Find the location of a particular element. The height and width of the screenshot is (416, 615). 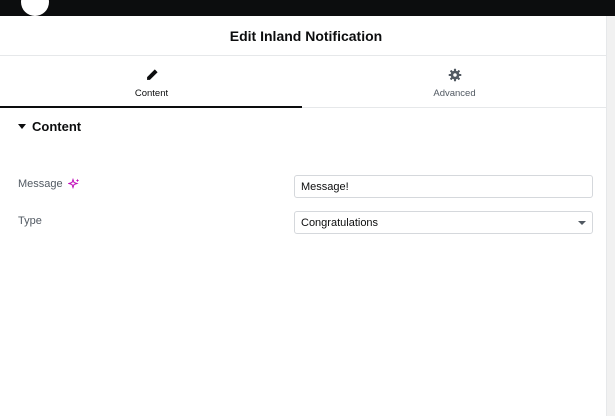

editor-topbar is located at coordinates (307, 8).